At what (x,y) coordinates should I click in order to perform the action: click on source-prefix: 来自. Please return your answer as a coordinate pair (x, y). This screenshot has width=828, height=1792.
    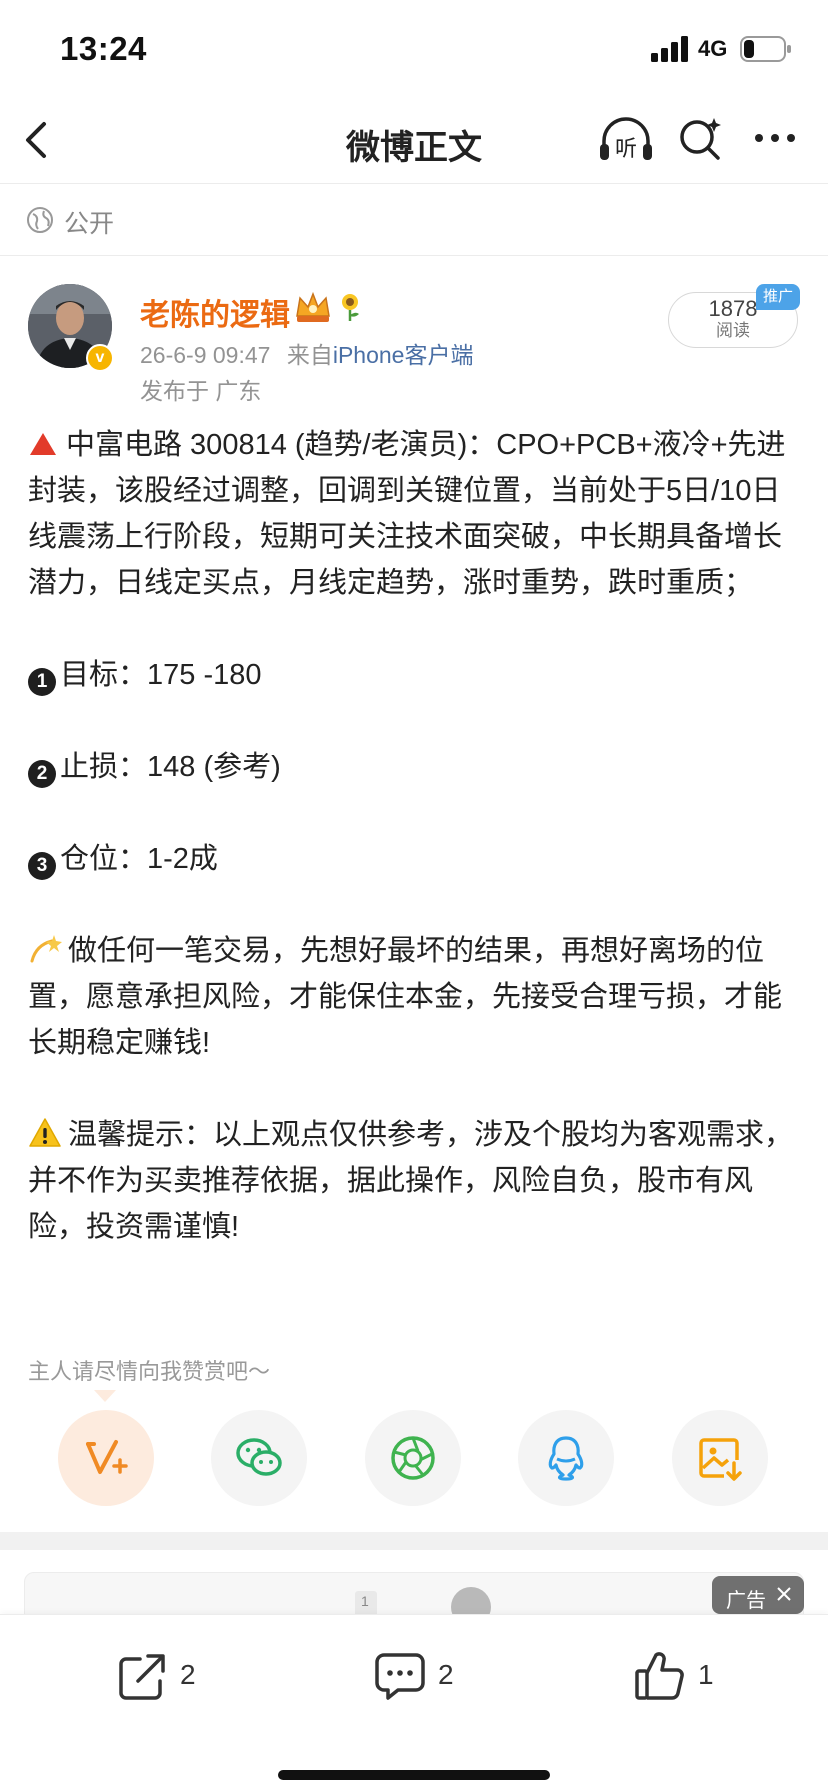
    Looking at the image, I should click on (309, 355).